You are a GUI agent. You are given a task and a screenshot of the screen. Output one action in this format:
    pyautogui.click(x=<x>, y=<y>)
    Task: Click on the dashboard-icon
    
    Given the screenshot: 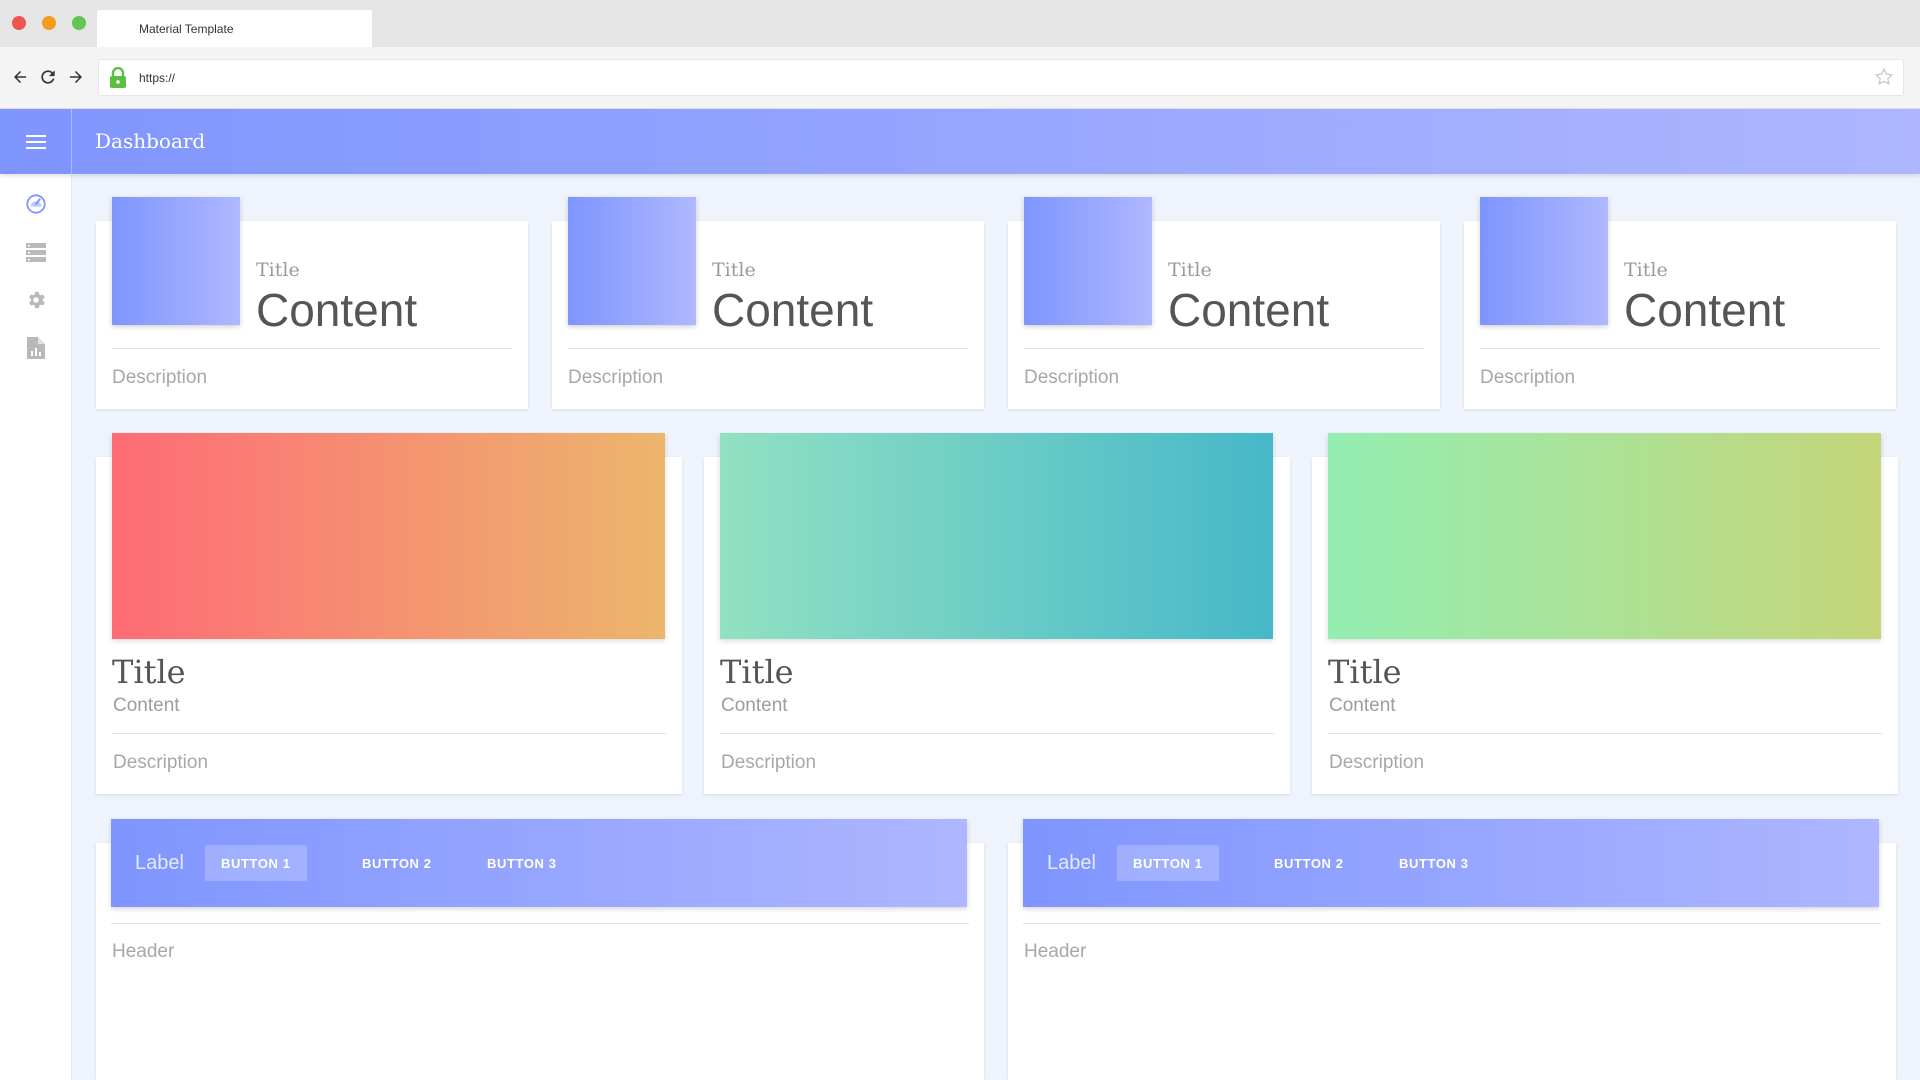 What is the action you would take?
    pyautogui.click(x=36, y=204)
    